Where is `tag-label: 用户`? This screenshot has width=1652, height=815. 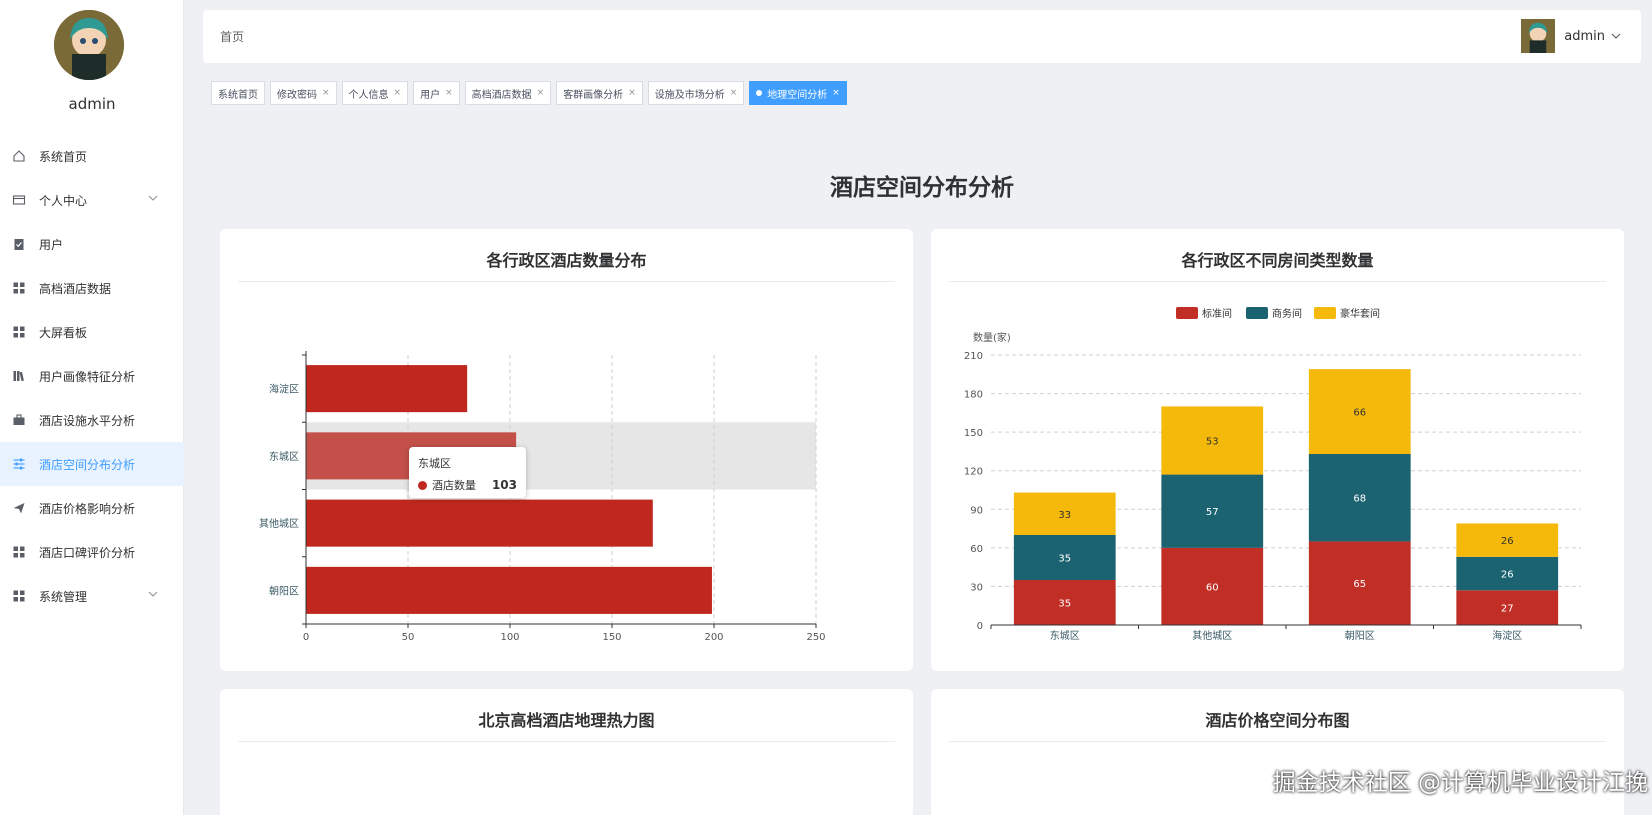 tag-label: 用户 is located at coordinates (430, 95).